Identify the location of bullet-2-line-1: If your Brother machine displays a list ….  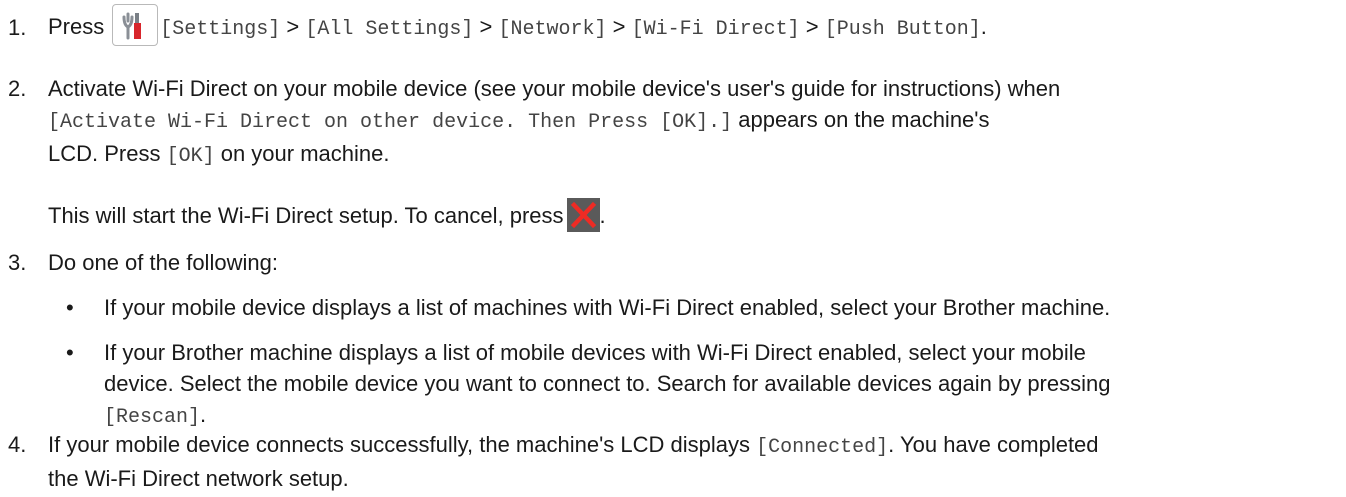
(595, 352).